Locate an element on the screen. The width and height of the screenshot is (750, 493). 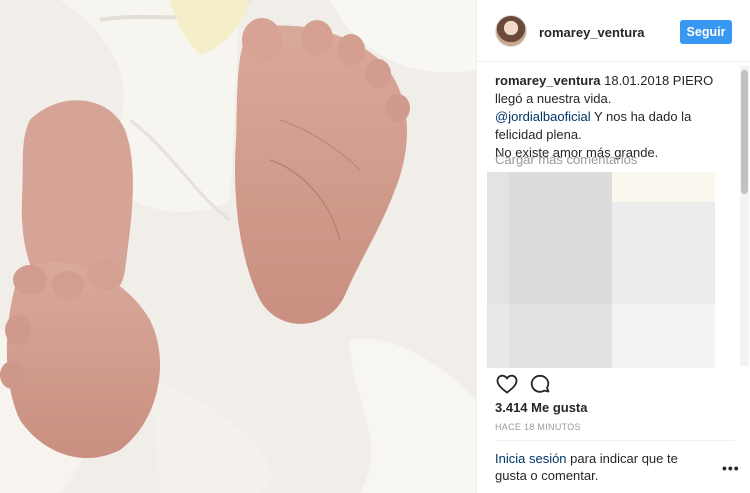
post-timestamp: HACE 18 MINUTOS is located at coordinates (538, 427).